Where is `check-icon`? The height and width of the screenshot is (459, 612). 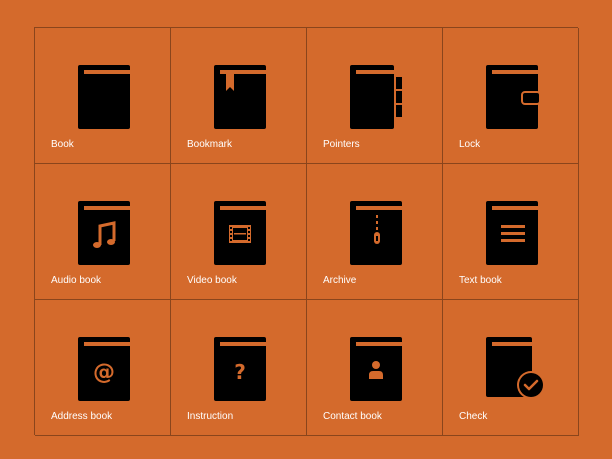
check-icon is located at coordinates (516, 369).